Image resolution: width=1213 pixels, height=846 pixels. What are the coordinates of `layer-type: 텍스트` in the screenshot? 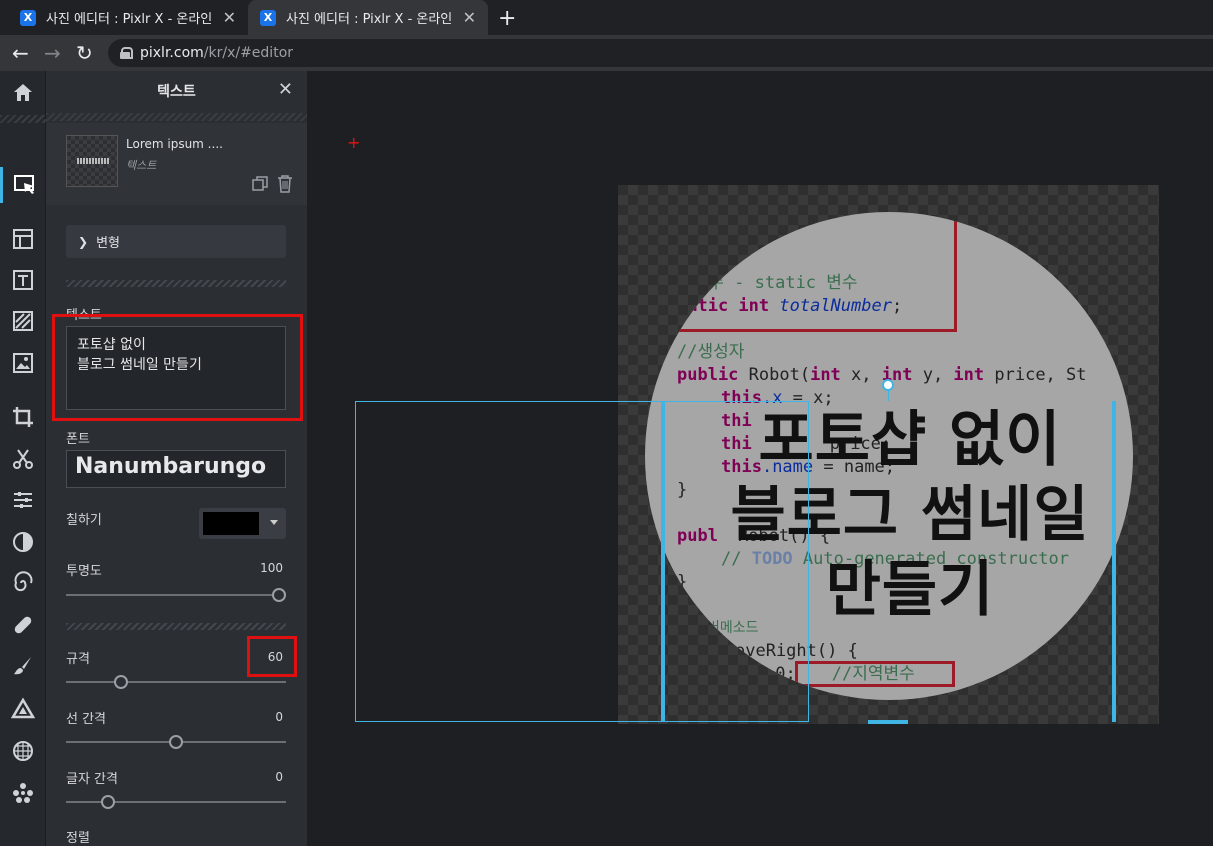 It's located at (141, 165).